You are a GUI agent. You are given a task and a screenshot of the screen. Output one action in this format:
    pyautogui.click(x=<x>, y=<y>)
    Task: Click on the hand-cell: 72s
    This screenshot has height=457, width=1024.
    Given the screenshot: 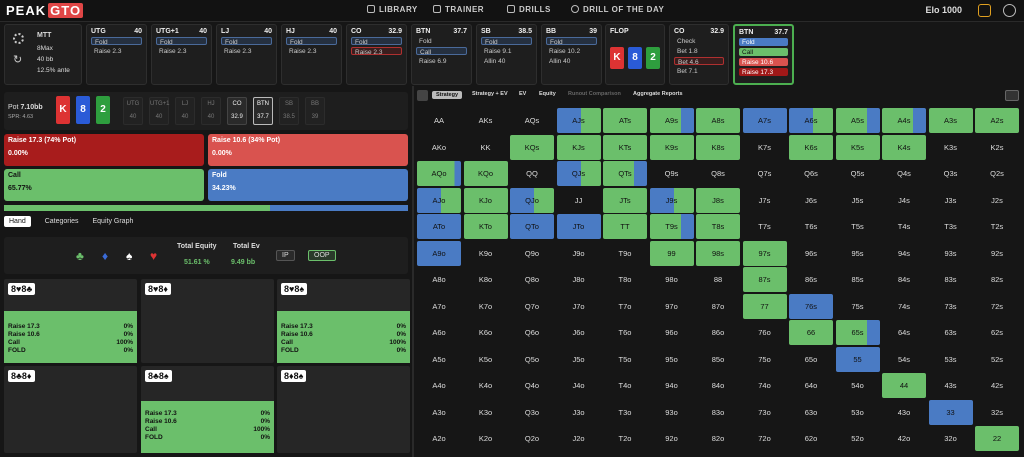 What is the action you would take?
    pyautogui.click(x=997, y=306)
    